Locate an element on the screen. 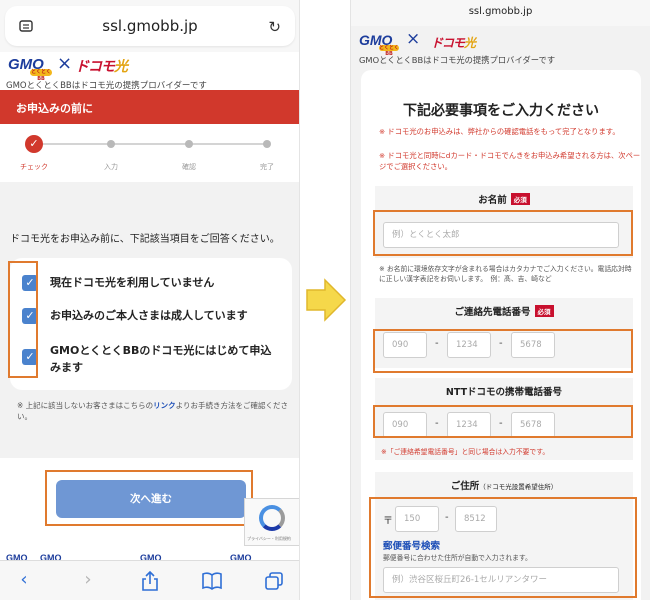 The width and height of the screenshot is (650, 600). step-label-confirm: 確認 is located at coordinates (189, 167).